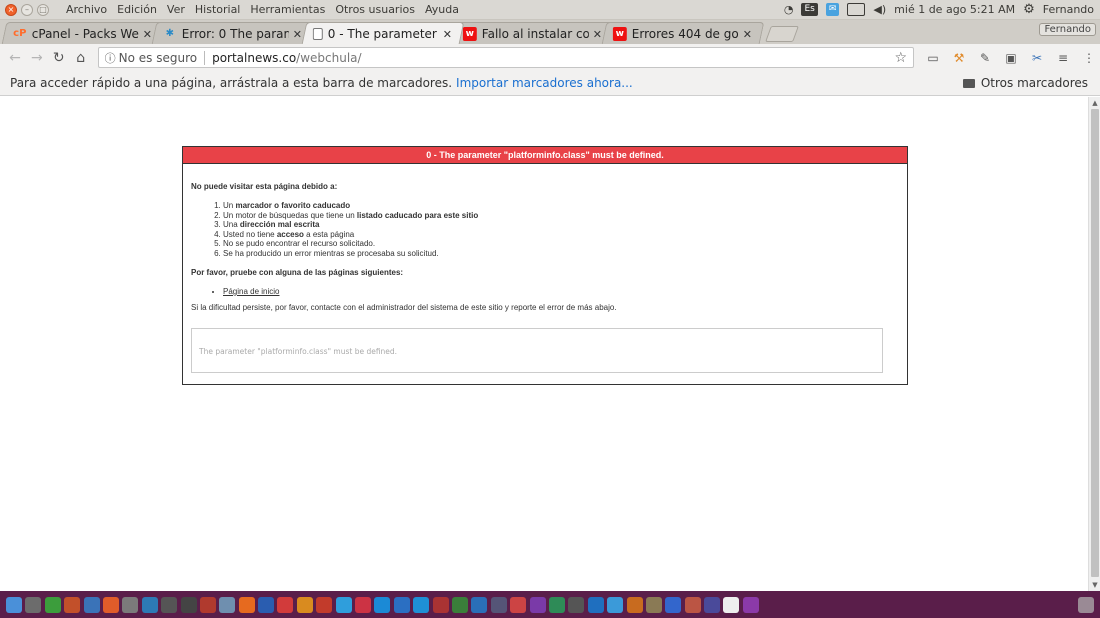 The image size is (1100, 618). What do you see at coordinates (37, 58) in the screenshot?
I see `forward-arrow-icon: →` at bounding box center [37, 58].